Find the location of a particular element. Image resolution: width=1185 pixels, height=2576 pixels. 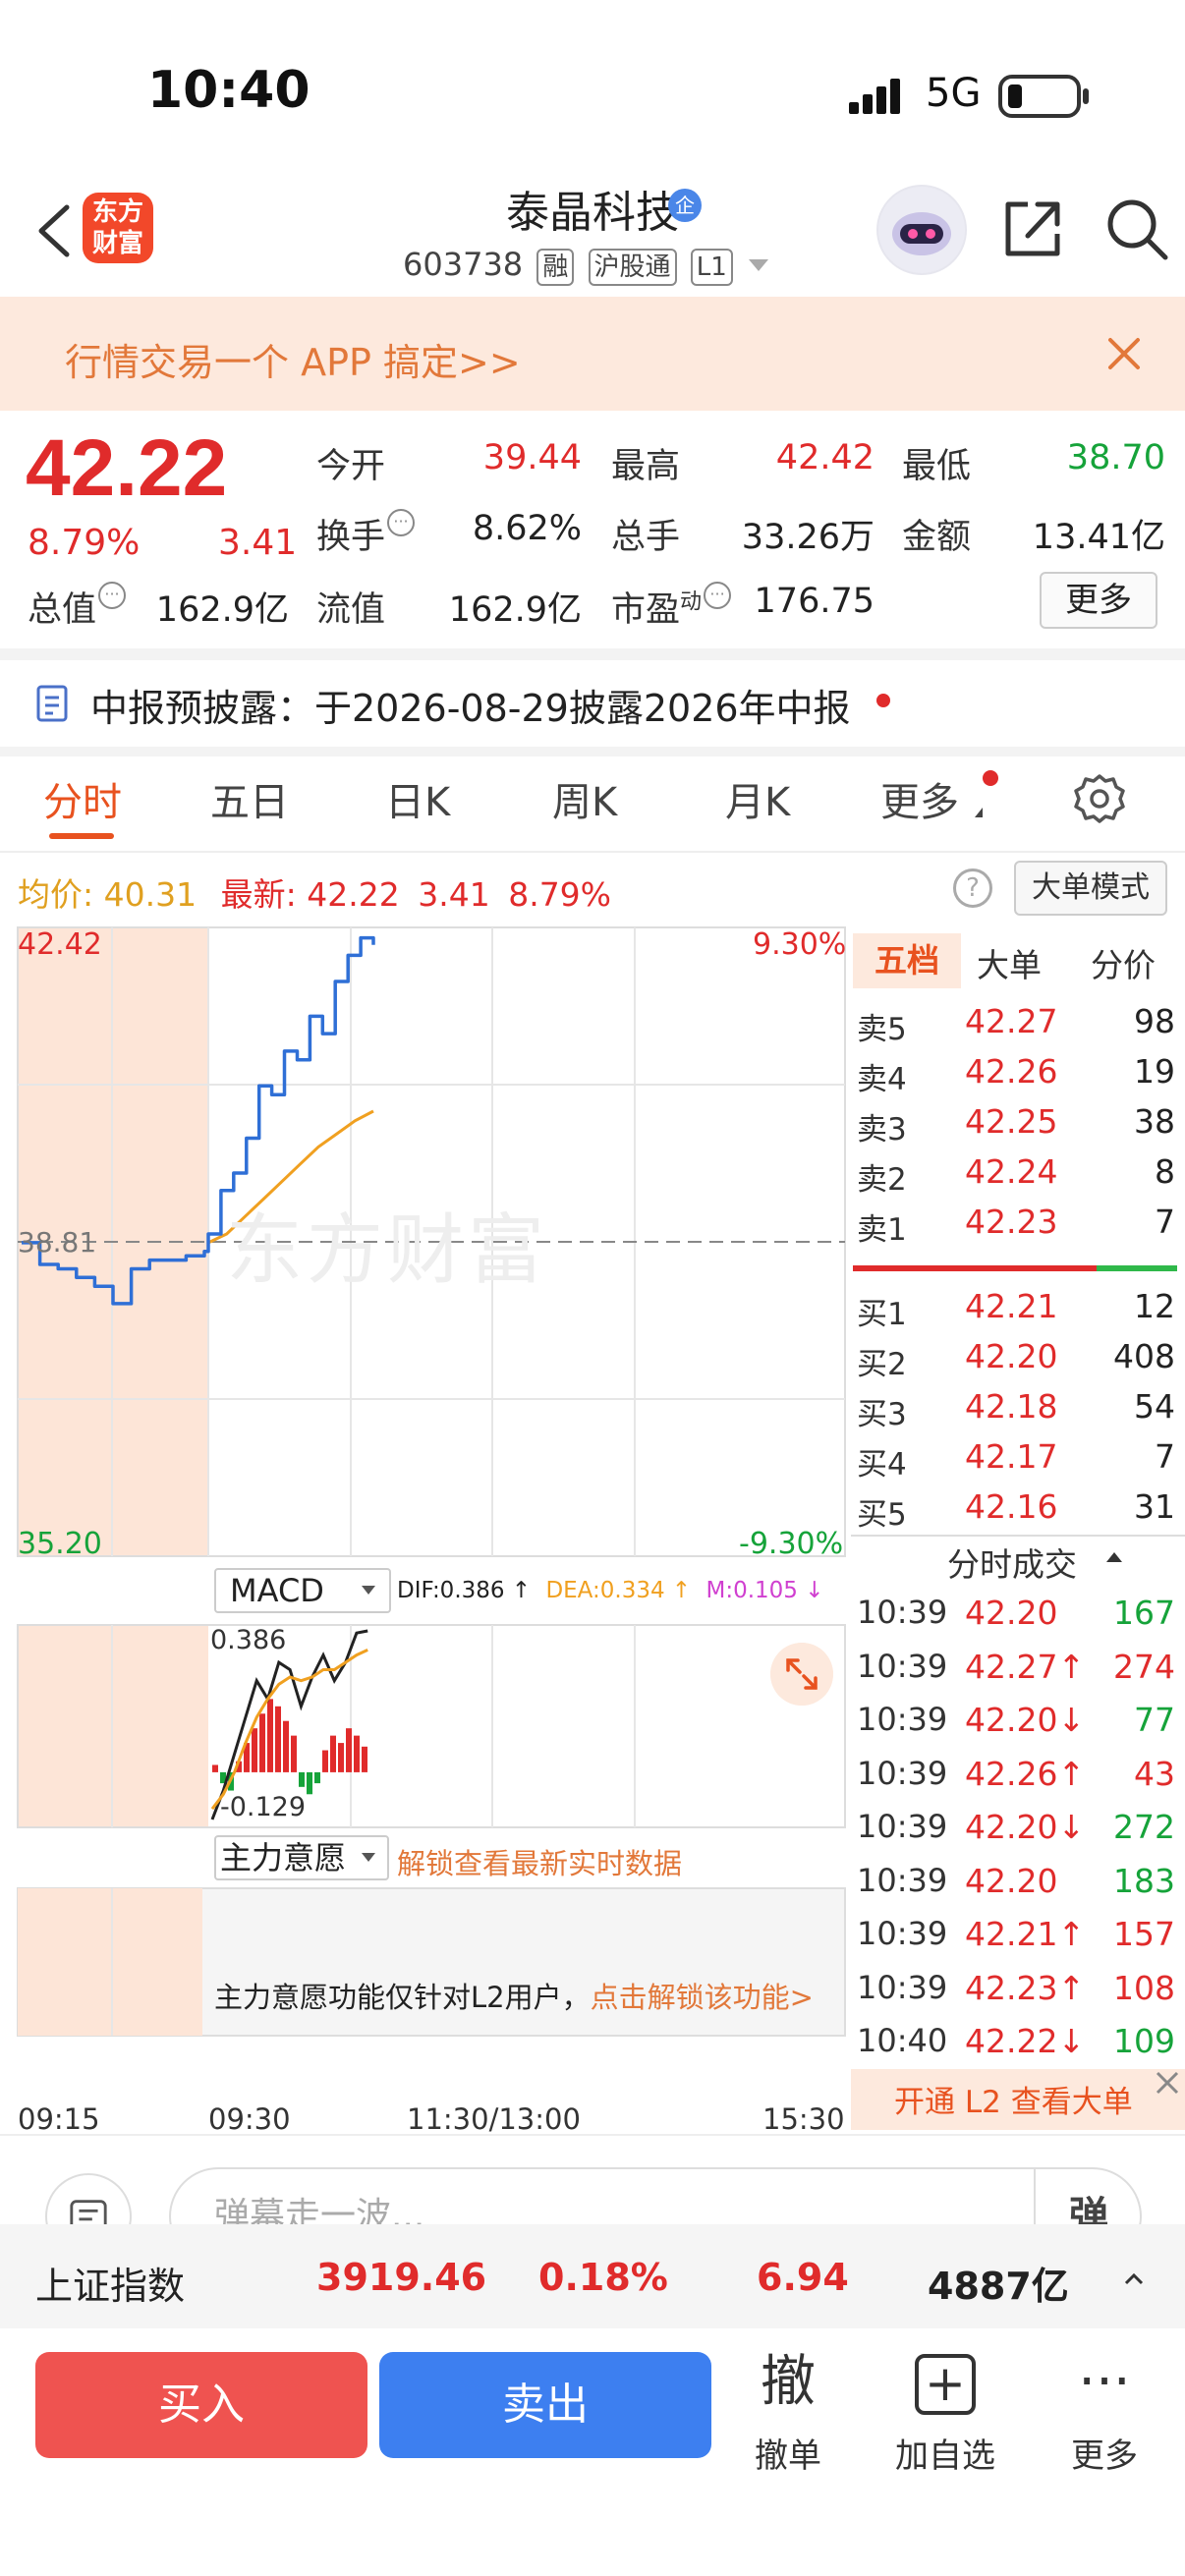

buy-button: 买入 is located at coordinates (201, 2405).